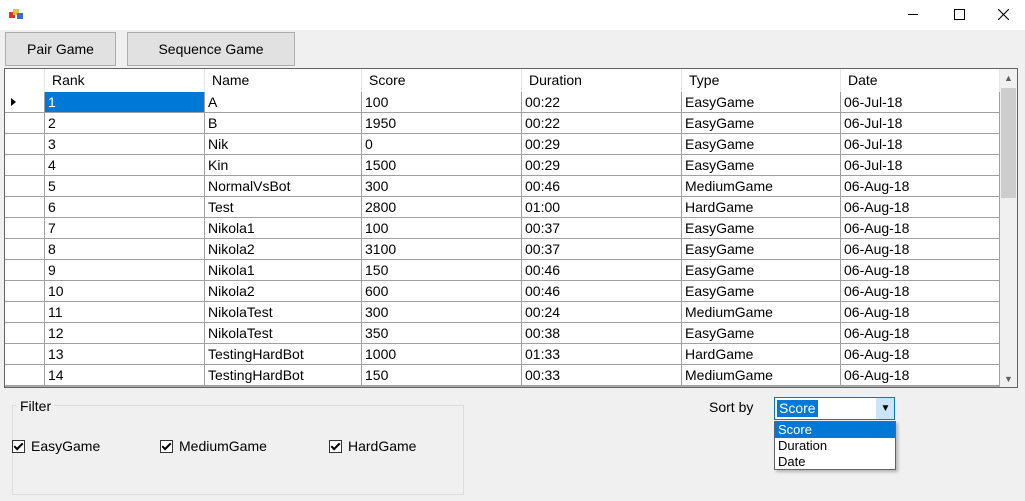 This screenshot has height=501, width=1025. I want to click on column-header-type: Type, so click(761, 80).